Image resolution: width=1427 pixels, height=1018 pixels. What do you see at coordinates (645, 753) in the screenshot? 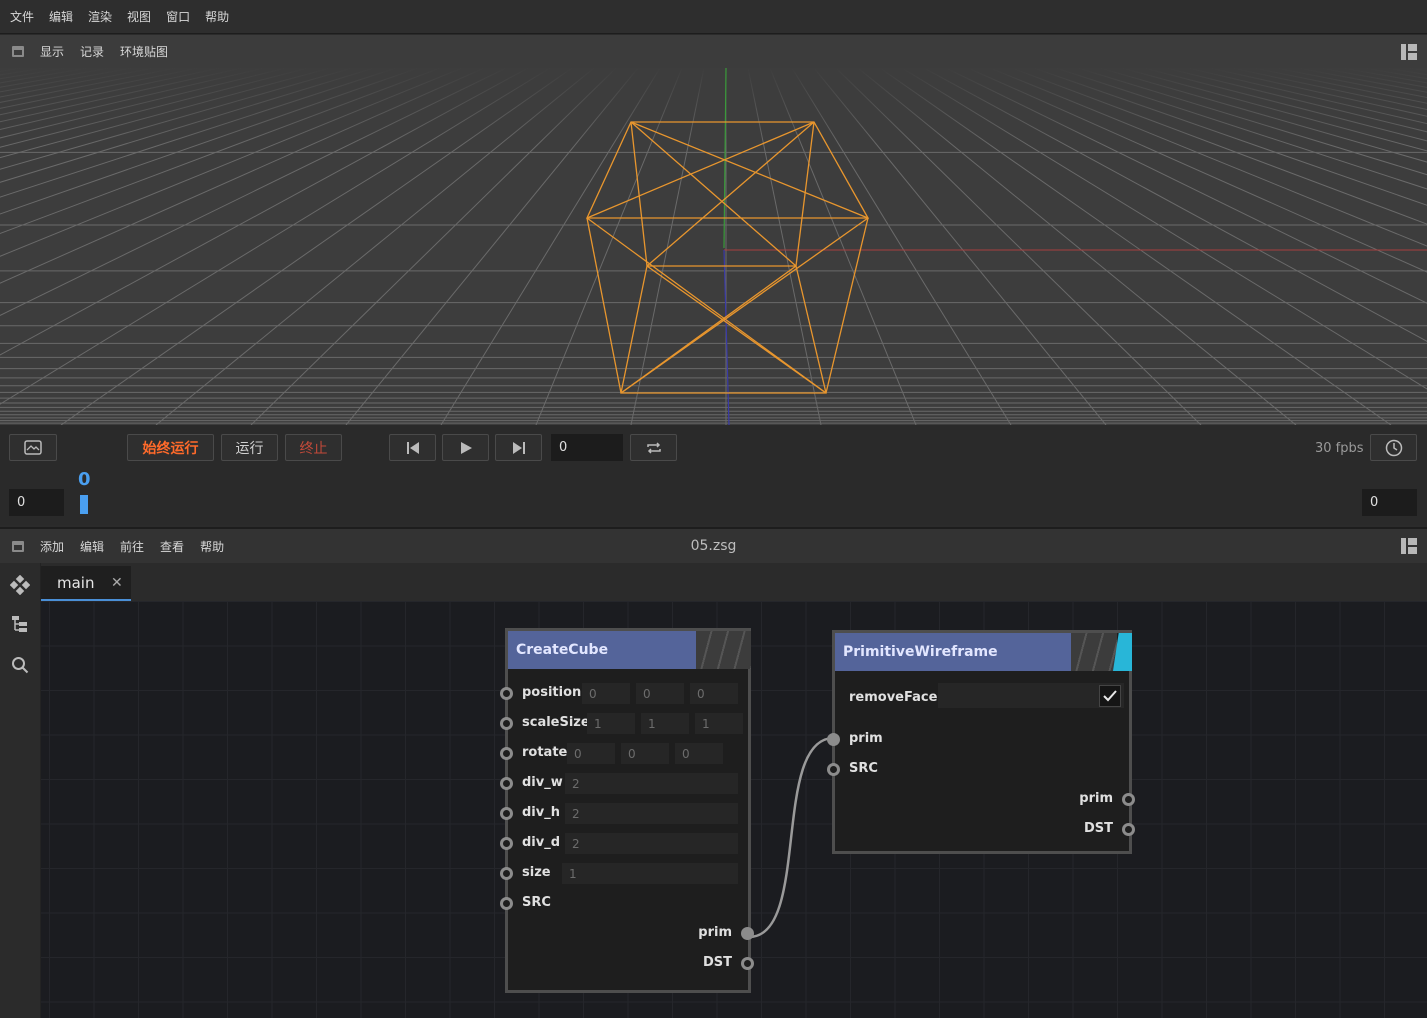
I see `rotate-field-1: 0` at bounding box center [645, 753].